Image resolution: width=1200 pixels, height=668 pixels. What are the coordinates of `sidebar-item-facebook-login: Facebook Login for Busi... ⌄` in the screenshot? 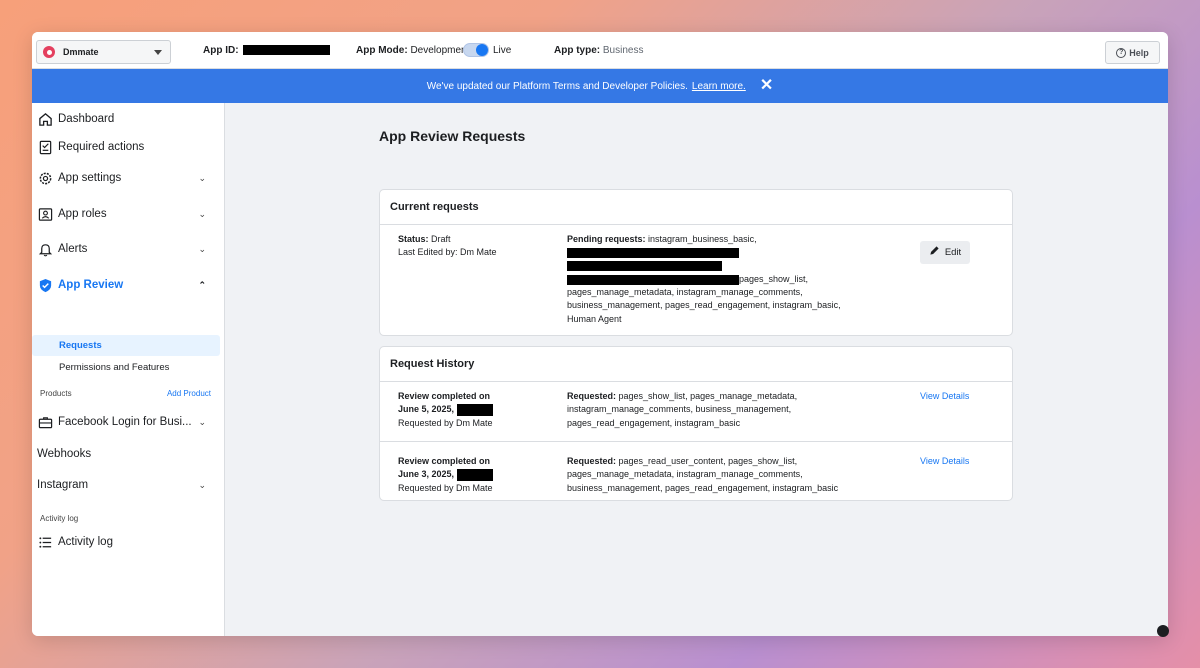 It's located at (128, 422).